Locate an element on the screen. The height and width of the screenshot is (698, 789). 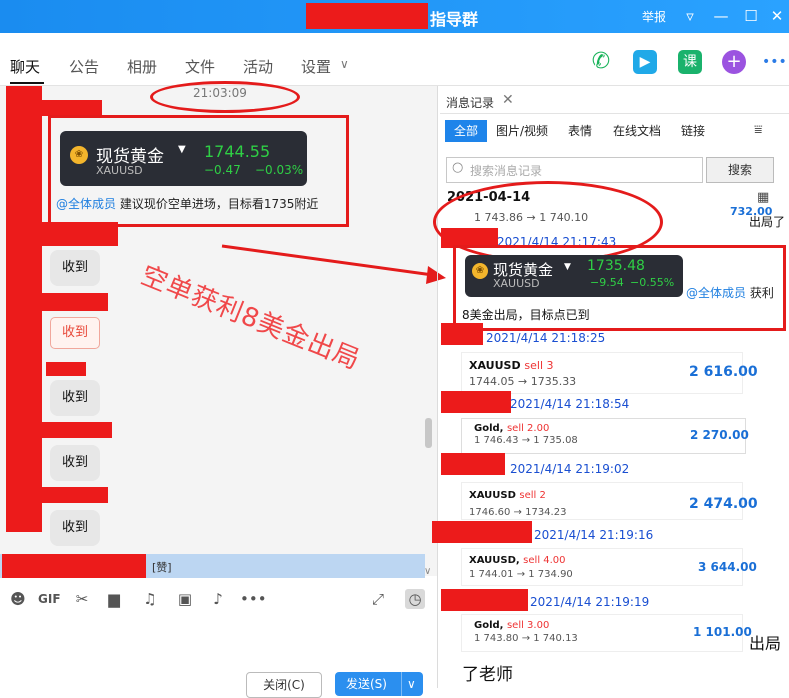
folder-icon: ▆ is located at coordinates (114, 599).